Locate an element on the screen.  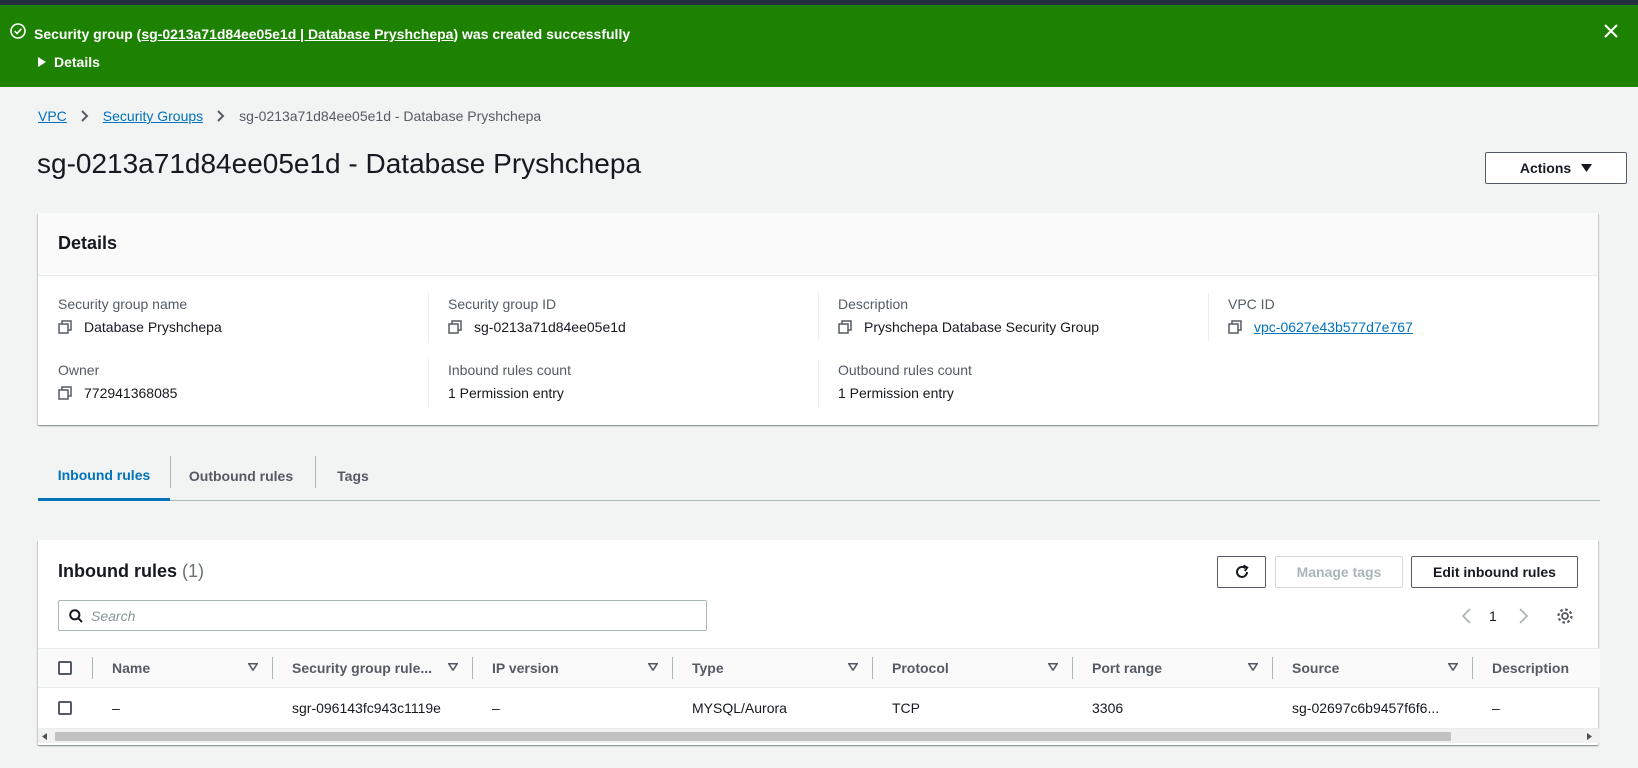
search-input is located at coordinates (398, 615).